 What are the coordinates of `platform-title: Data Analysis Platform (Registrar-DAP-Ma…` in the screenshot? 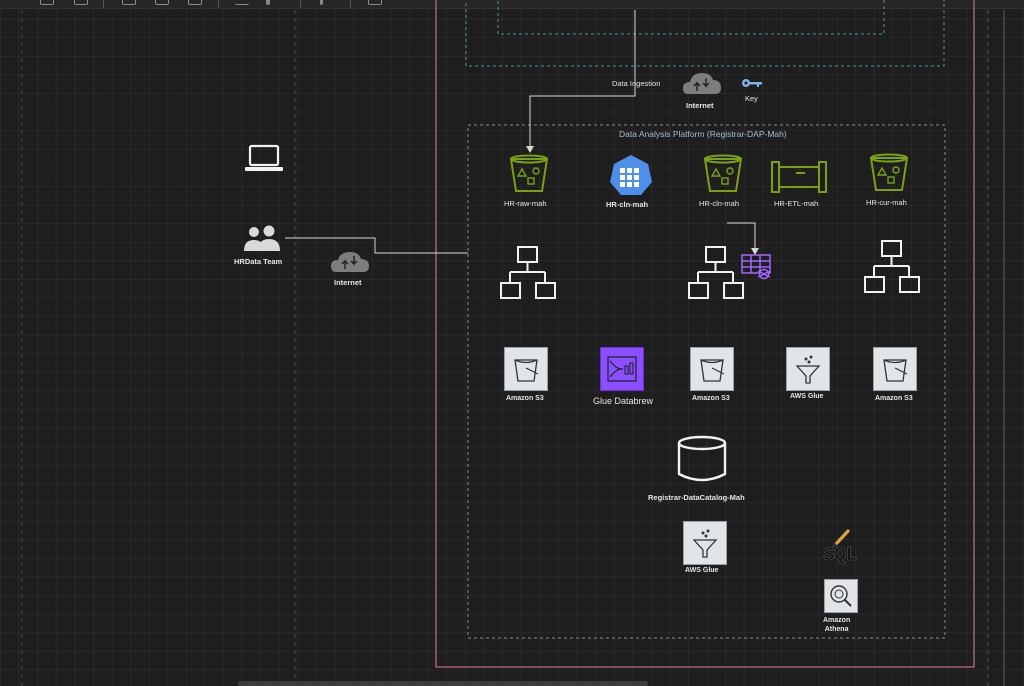 It's located at (703, 134).